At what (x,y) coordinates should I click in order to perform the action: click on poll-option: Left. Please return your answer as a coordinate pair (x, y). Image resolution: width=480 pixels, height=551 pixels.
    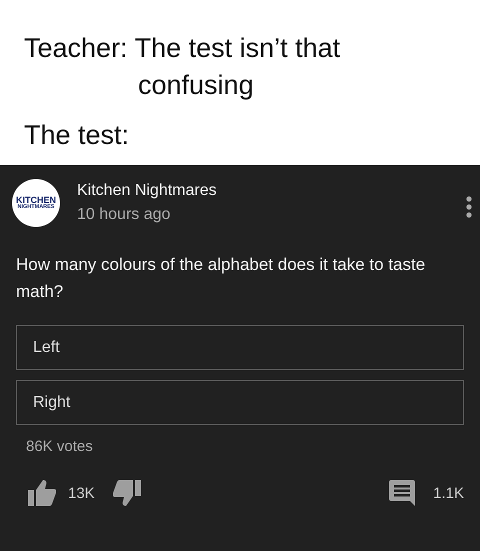
    Looking at the image, I should click on (240, 347).